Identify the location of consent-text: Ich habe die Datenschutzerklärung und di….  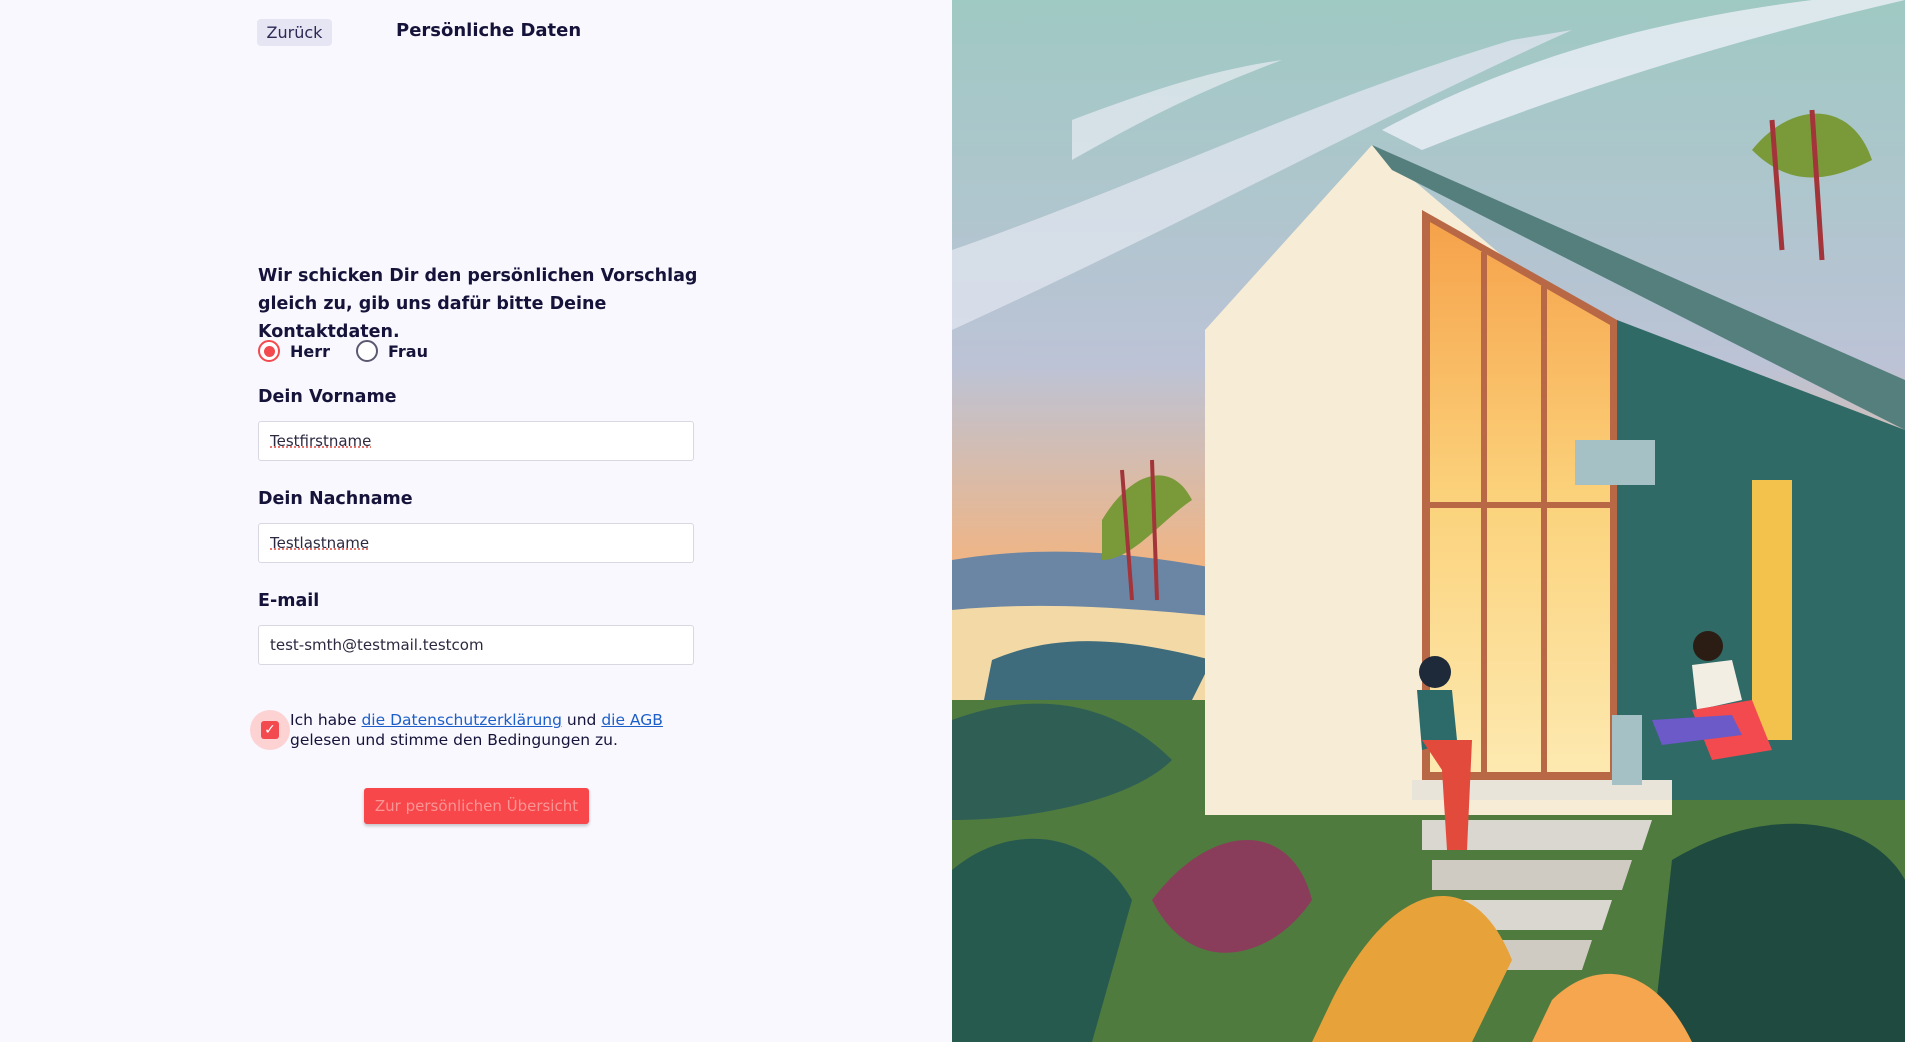
(500, 730).